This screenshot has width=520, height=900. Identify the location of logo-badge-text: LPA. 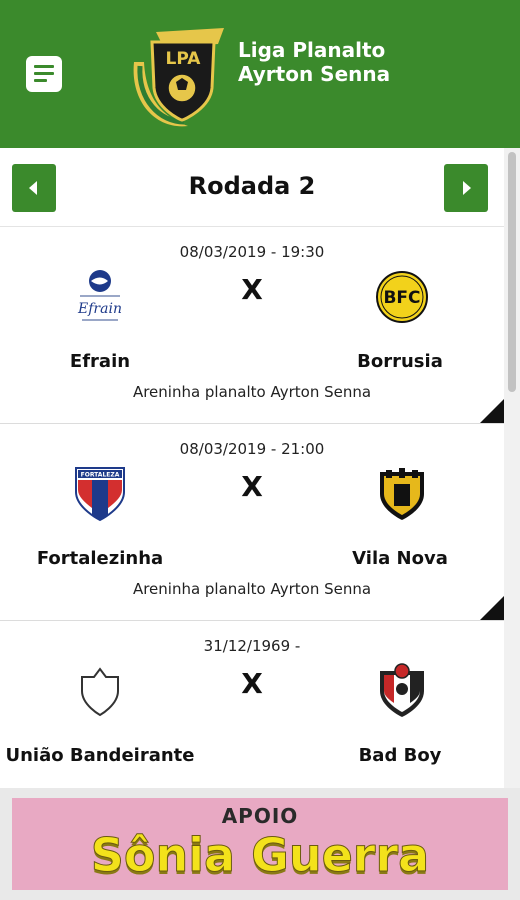
(184, 59).